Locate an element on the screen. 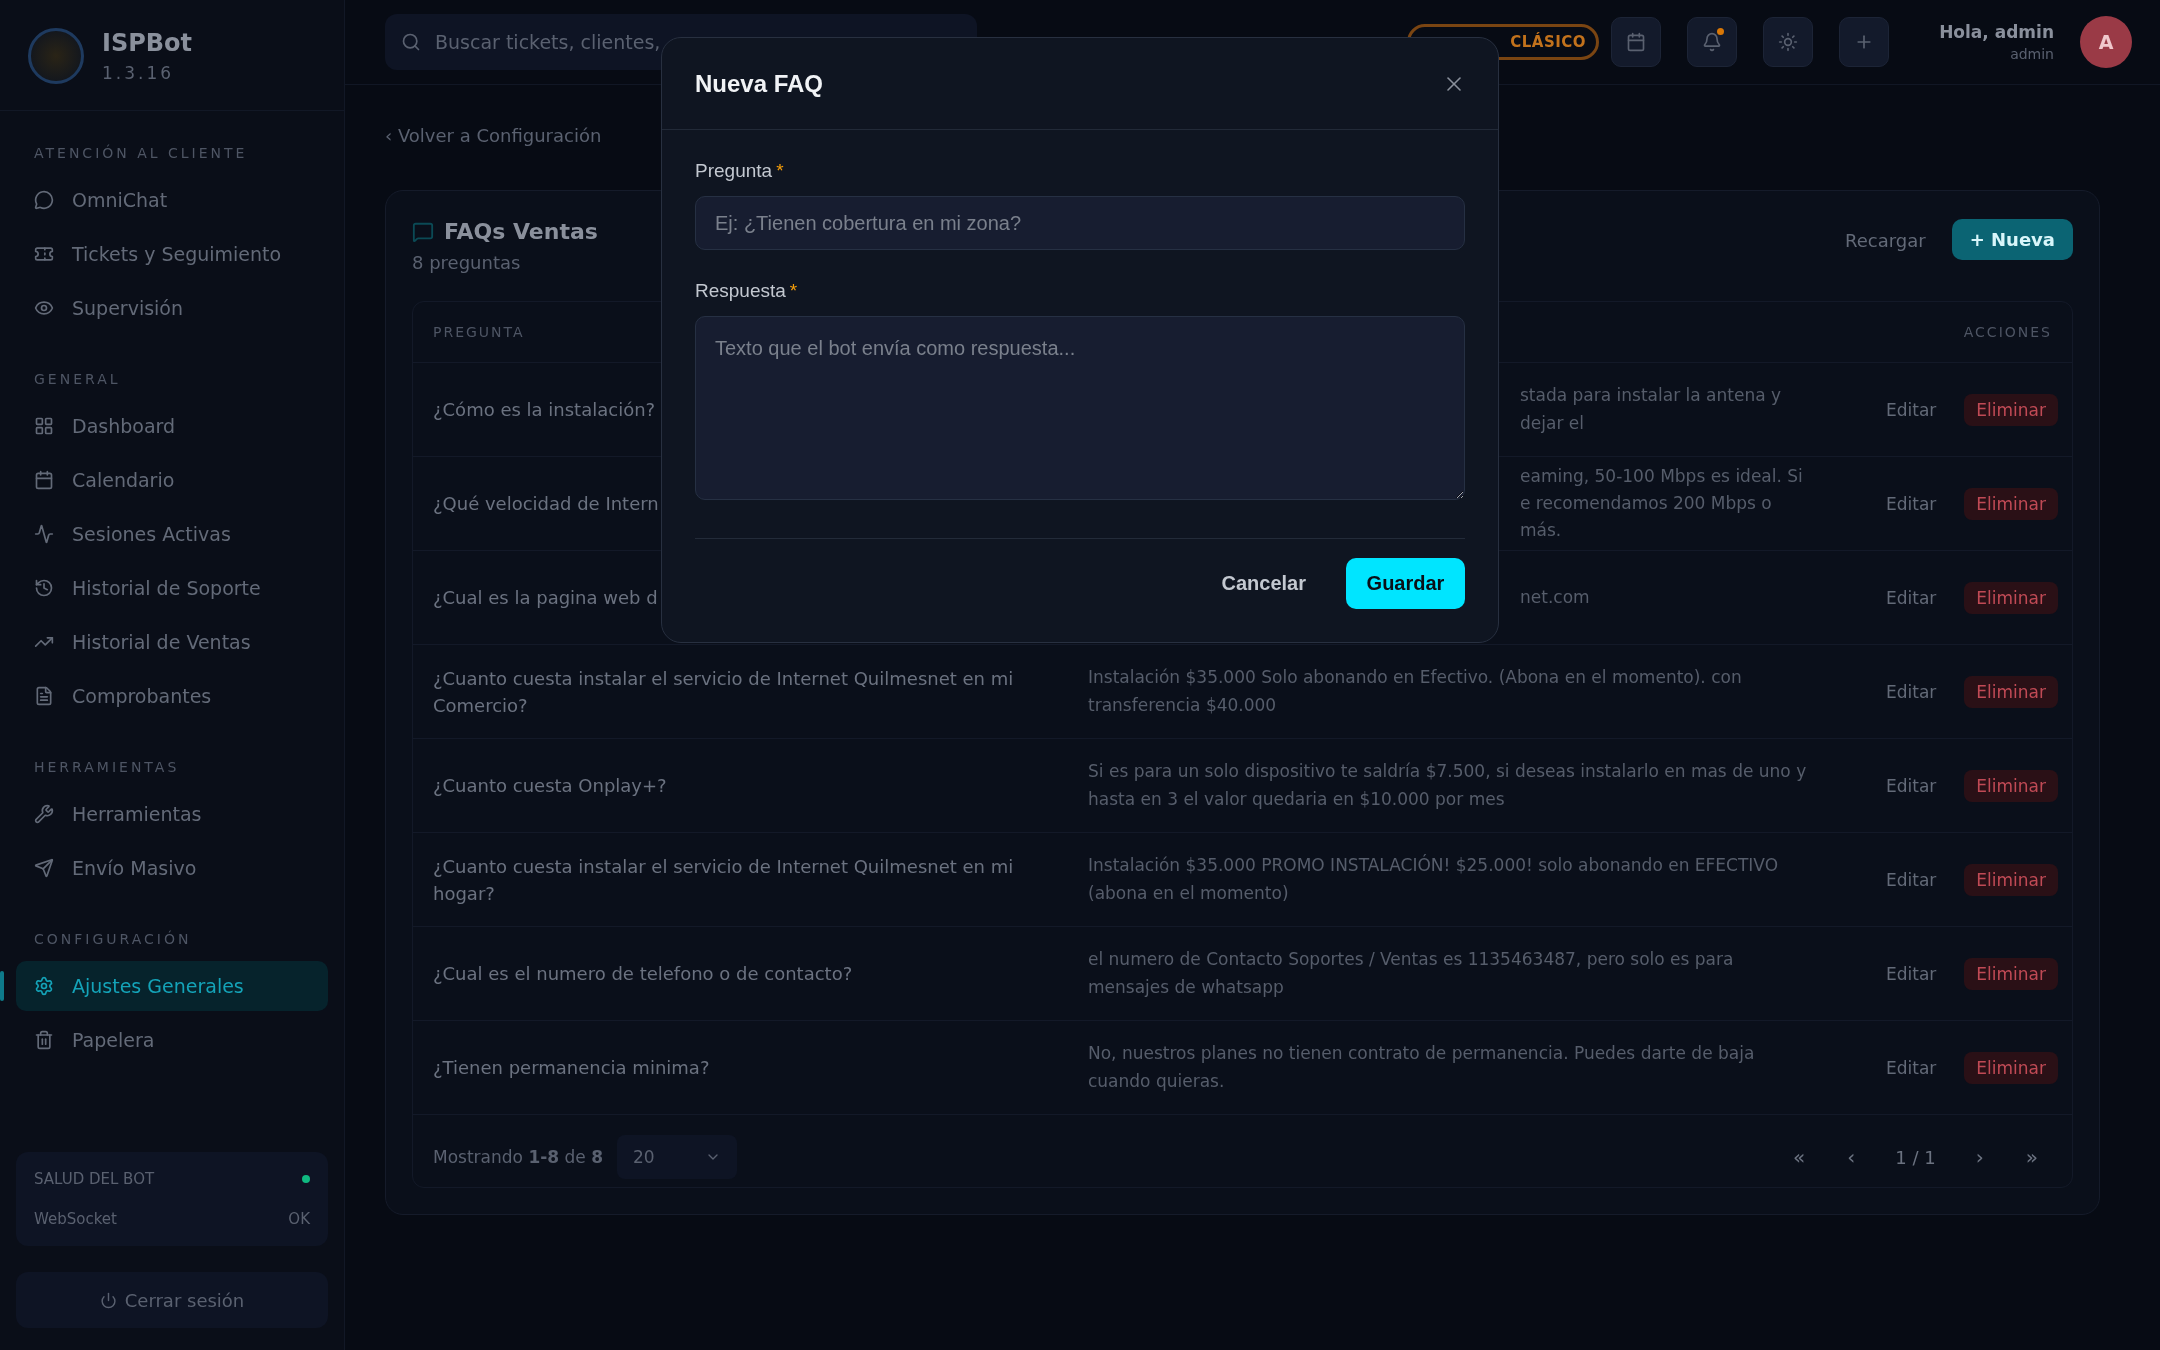 The width and height of the screenshot is (2160, 1350). answer-cell-text: el numero de Contacto Soportes / Ventas es 1135463487, pero solo es para mensajes de whatsapp is located at coordinates (1411, 973).